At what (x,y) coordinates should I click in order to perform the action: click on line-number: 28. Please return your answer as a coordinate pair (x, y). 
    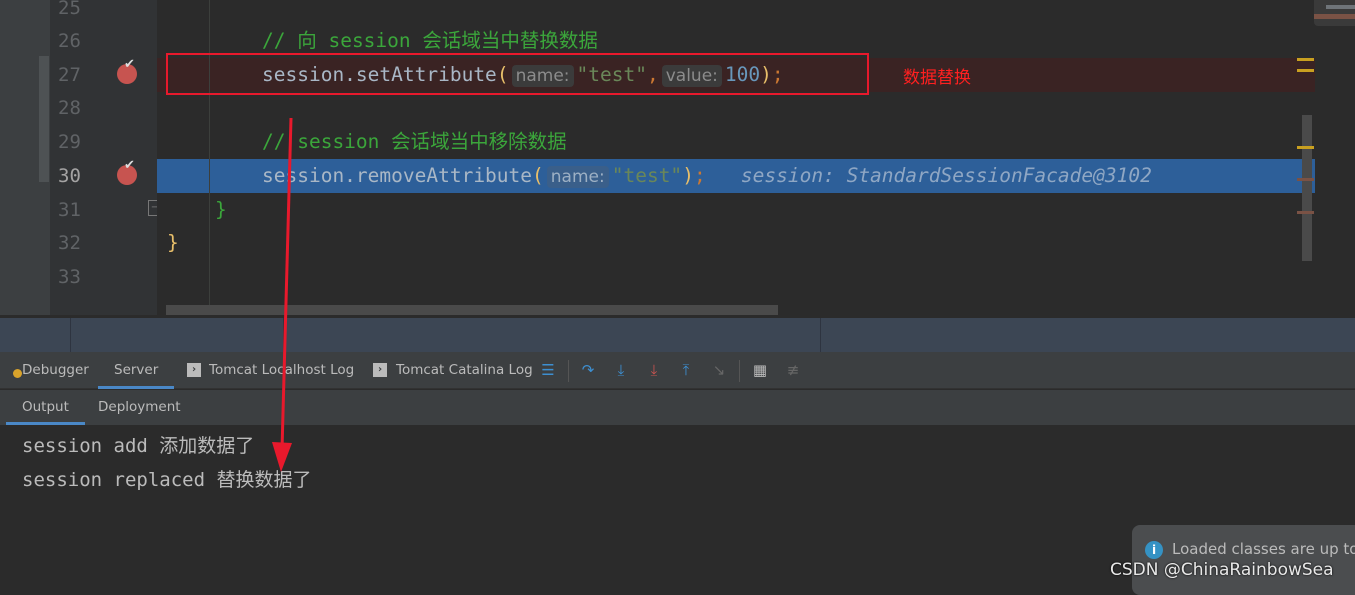
    Looking at the image, I should click on (69, 108).